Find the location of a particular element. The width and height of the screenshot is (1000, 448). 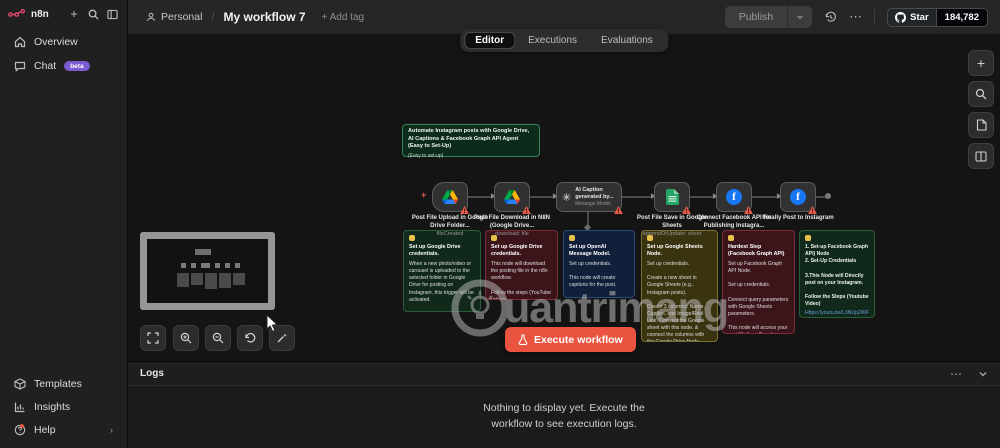

chat-icon is located at coordinates (20, 66).